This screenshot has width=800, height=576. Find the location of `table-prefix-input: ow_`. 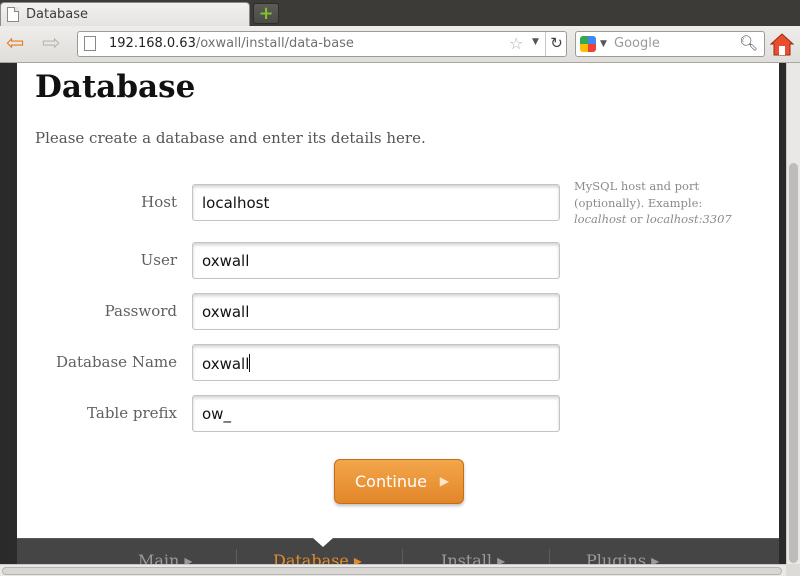

table-prefix-input: ow_ is located at coordinates (376, 413).